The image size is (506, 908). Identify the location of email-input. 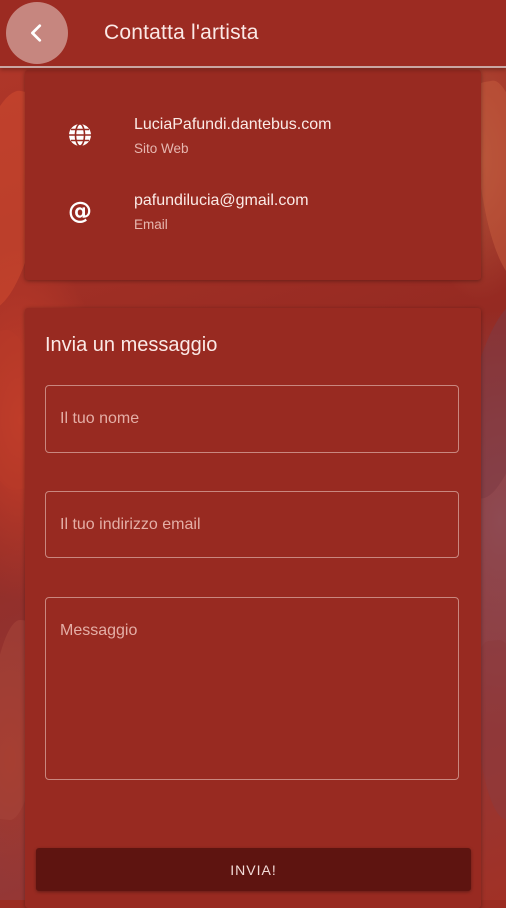
(252, 524).